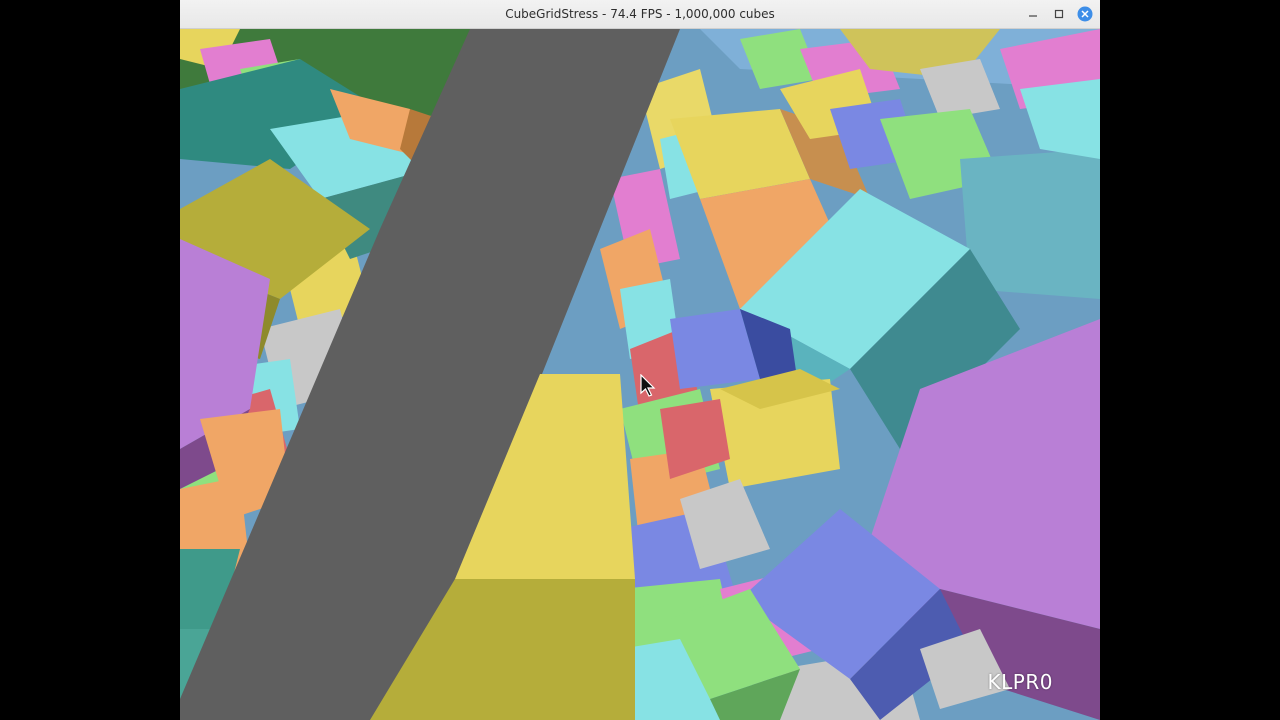 This screenshot has width=1280, height=720. I want to click on minimize-icon, so click(1033, 16).